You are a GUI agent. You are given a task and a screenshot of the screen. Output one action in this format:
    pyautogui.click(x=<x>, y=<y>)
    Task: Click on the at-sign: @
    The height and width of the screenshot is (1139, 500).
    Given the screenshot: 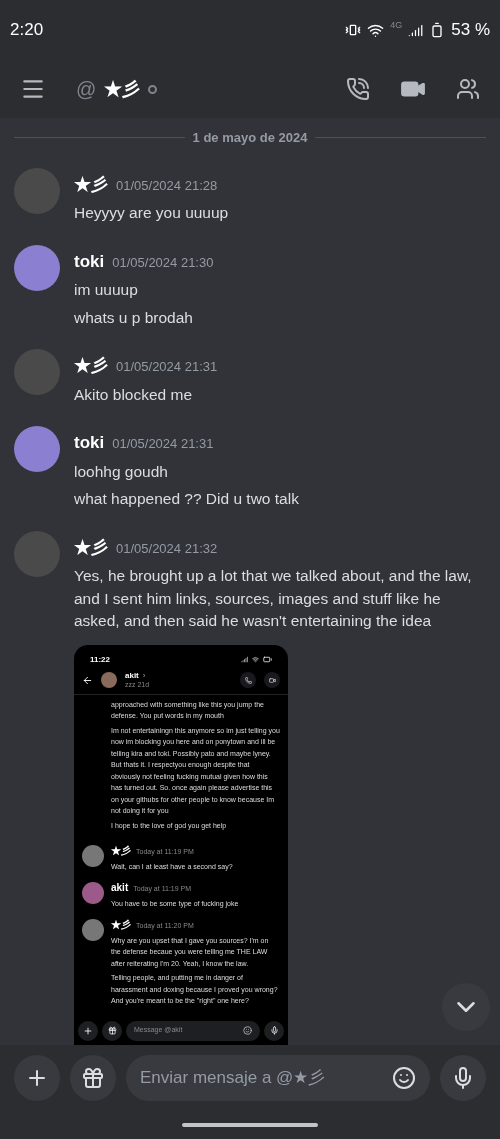 What is the action you would take?
    pyautogui.click(x=86, y=89)
    